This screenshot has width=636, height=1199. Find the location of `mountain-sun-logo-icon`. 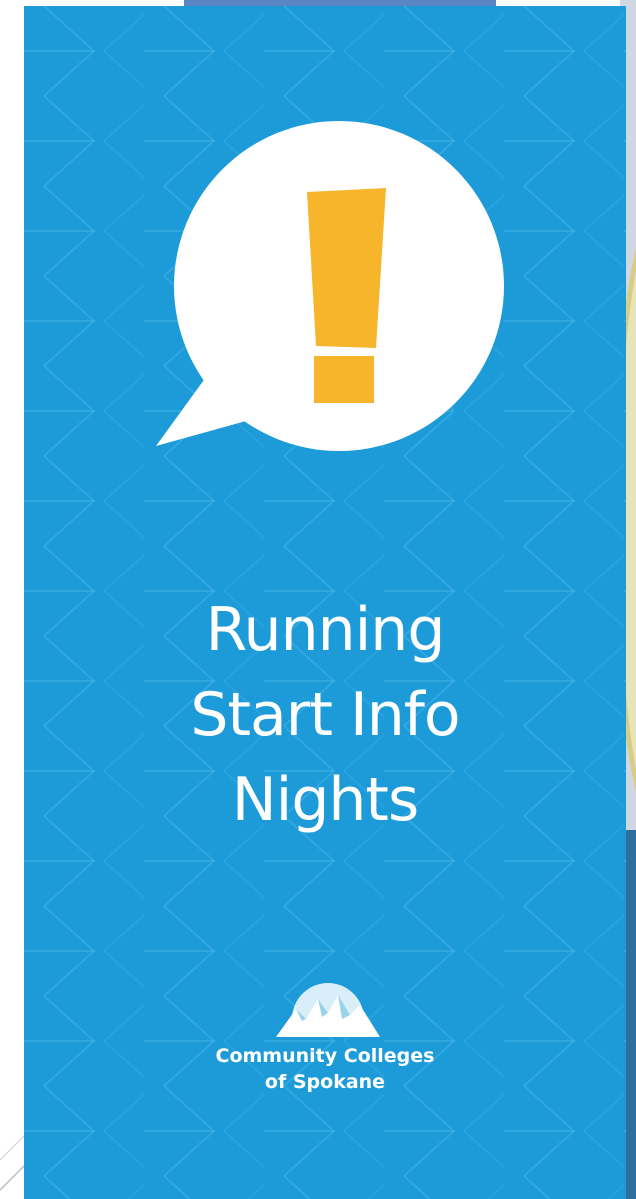

mountain-sun-logo-icon is located at coordinates (328, 1010).